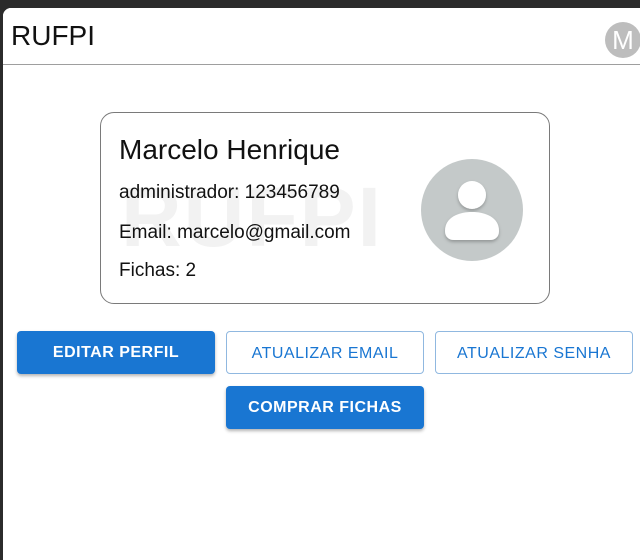  Describe the element at coordinates (321, 36) in the screenshot. I see `top-app-bar: RUFPI M` at that location.